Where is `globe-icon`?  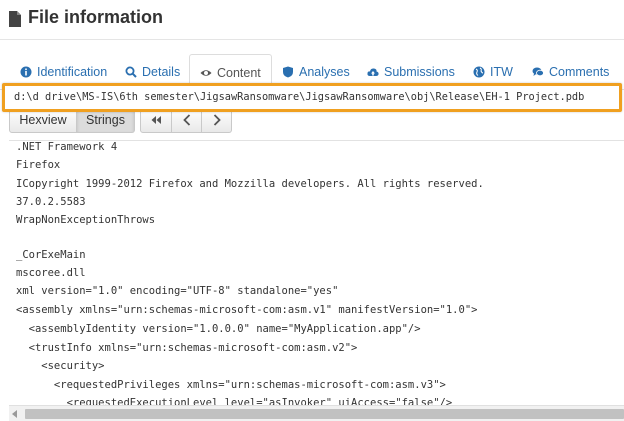
globe-icon is located at coordinates (479, 72).